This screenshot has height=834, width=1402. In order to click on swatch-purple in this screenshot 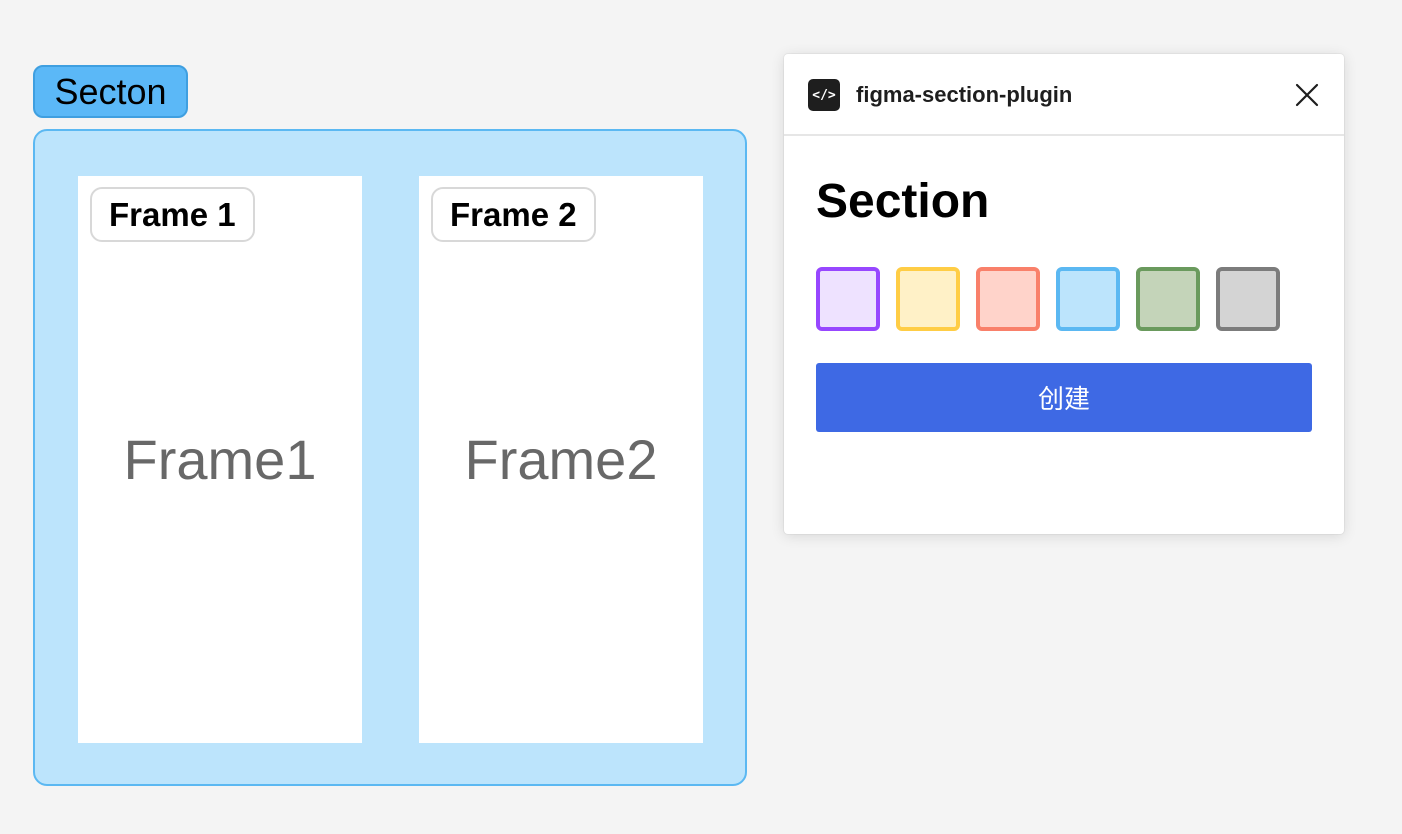, I will do `click(848, 299)`.